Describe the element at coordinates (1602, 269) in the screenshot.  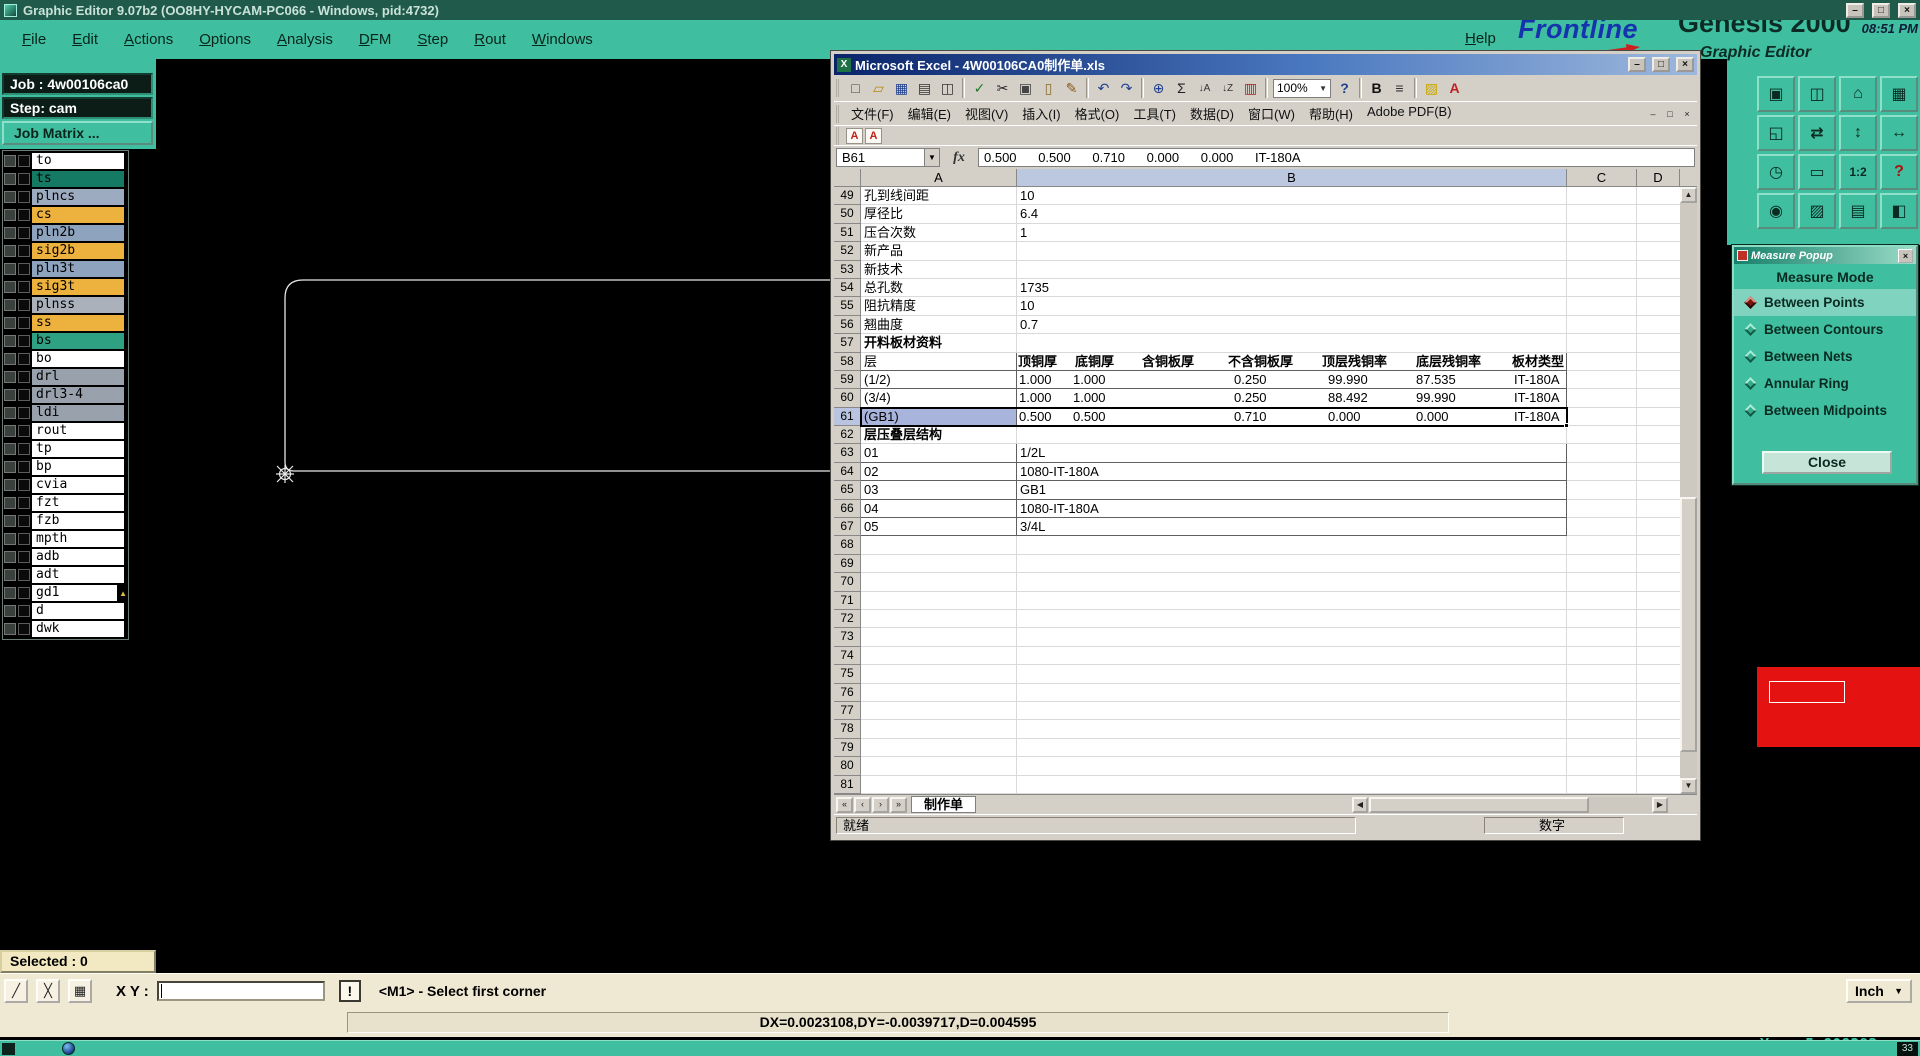
I see `cell-C53` at that location.